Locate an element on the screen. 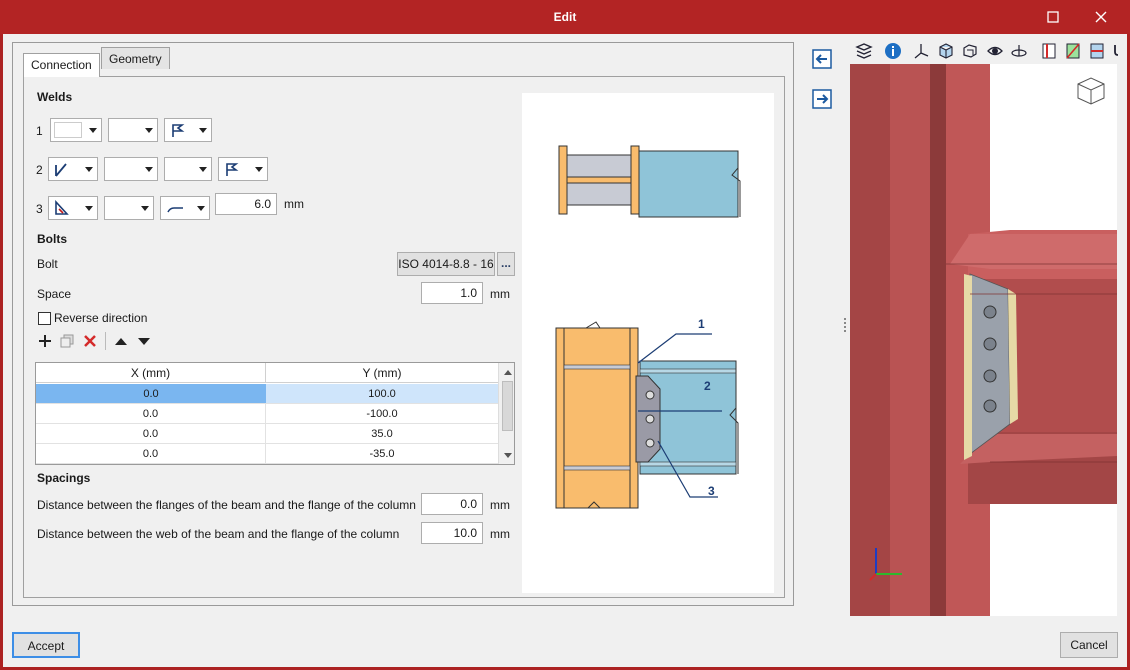 Image resolution: width=1130 pixels, height=670 pixels. welds-heading: Welds is located at coordinates (55, 97).